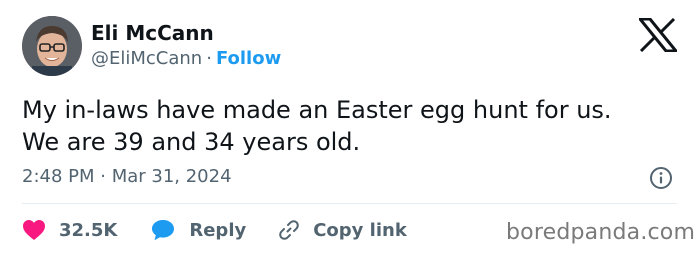 This screenshot has width=700, height=256. I want to click on avatar, so click(52, 46).